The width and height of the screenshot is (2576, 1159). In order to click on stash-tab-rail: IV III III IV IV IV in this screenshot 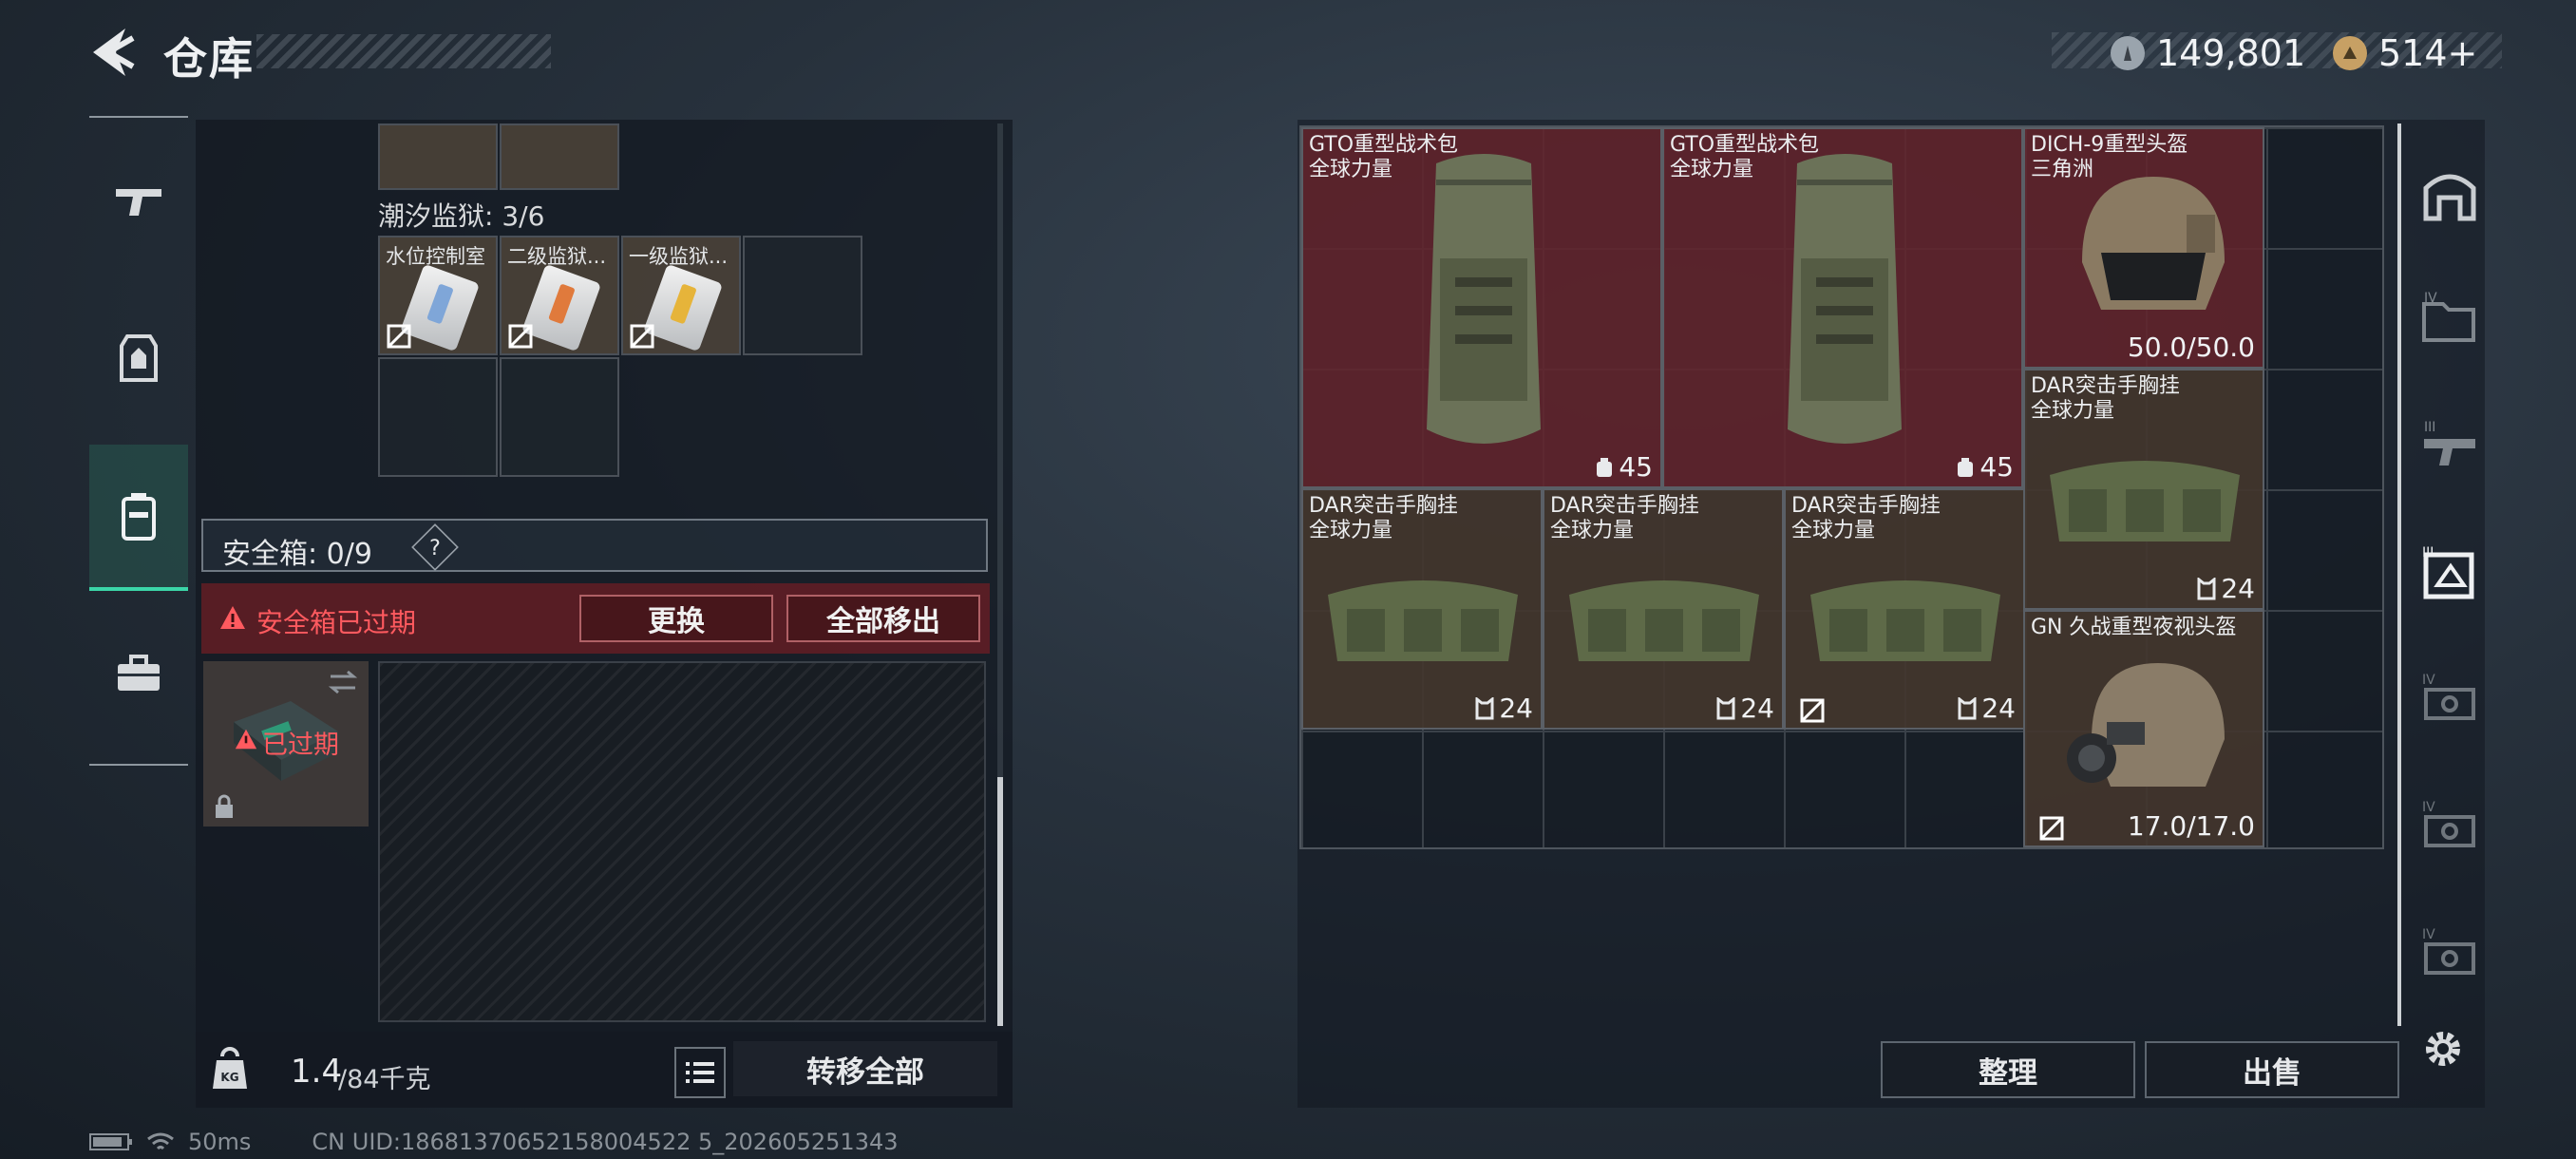, I will do `click(2439, 576)`.